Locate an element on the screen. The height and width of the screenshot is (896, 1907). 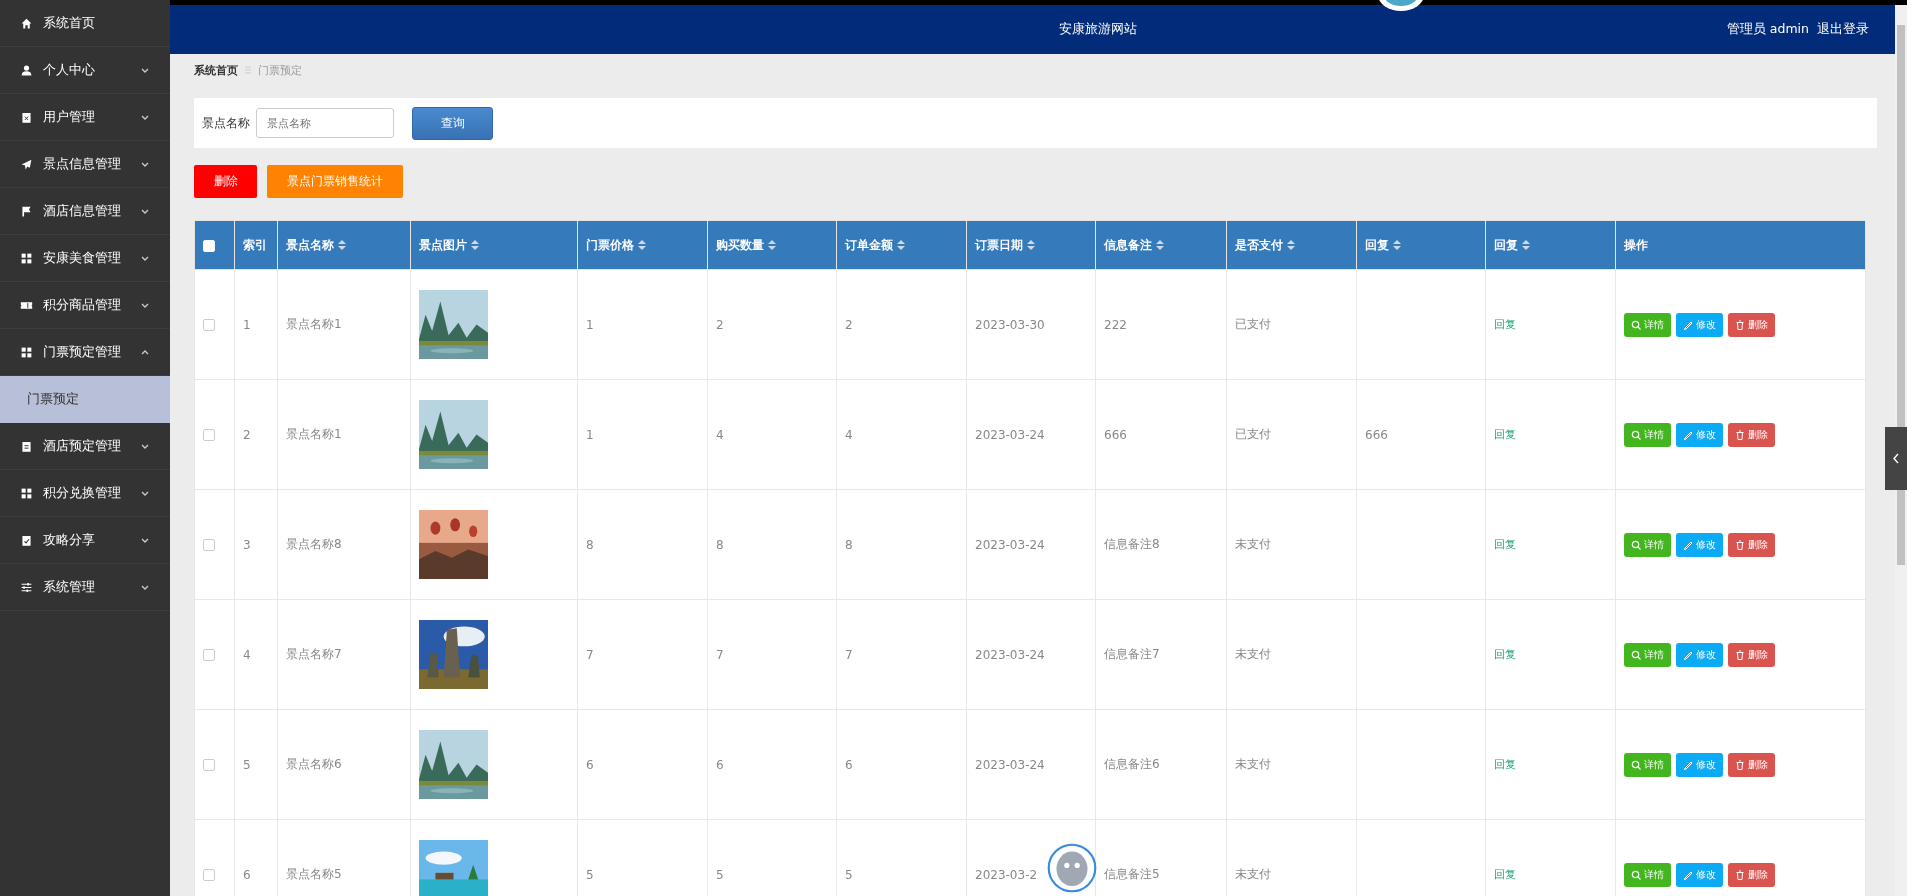
breadcrumb-link: 系统首页 is located at coordinates (216, 70).